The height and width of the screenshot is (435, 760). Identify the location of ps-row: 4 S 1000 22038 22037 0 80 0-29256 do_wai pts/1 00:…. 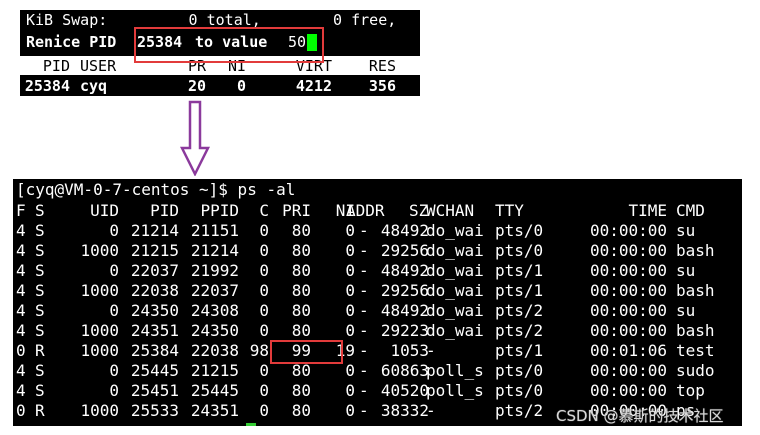
(377, 291).